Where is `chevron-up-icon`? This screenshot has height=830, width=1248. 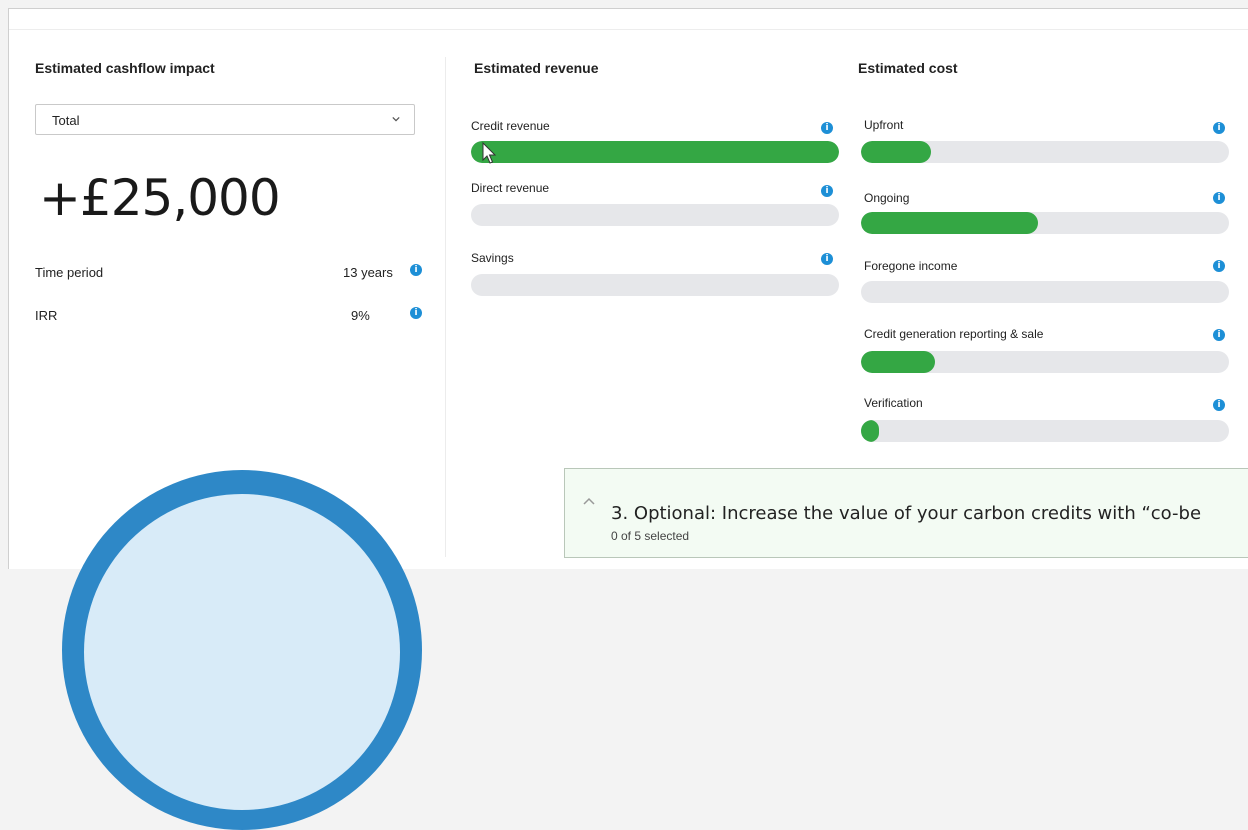
chevron-up-icon is located at coordinates (589, 501).